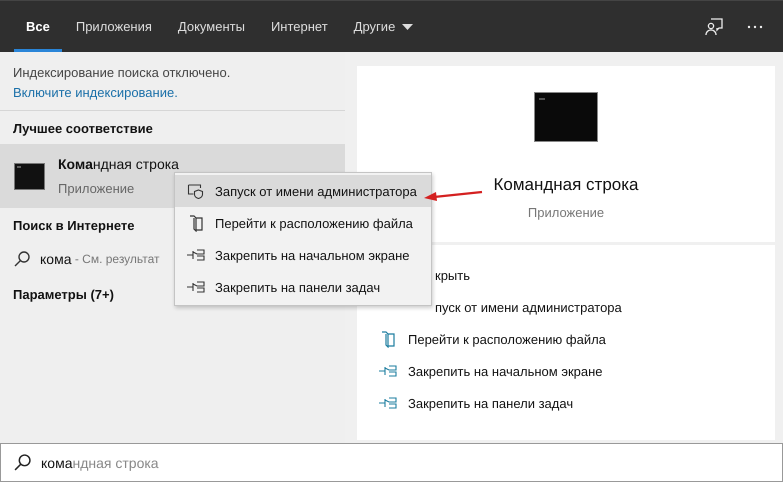 Image resolution: width=783 pixels, height=482 pixels. I want to click on tab: Интернет, so click(299, 26).